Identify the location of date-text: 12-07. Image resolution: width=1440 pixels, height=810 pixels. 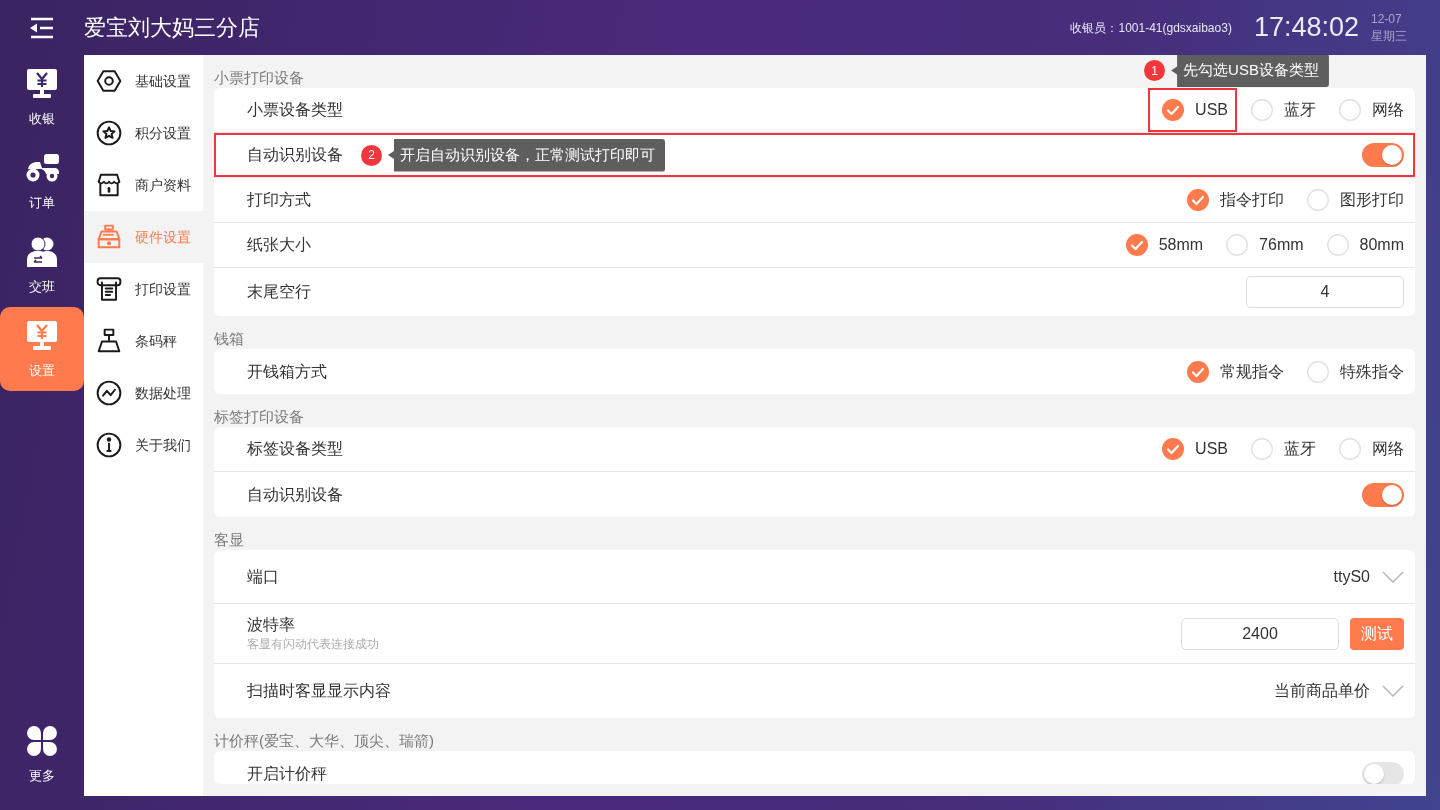
(1387, 19).